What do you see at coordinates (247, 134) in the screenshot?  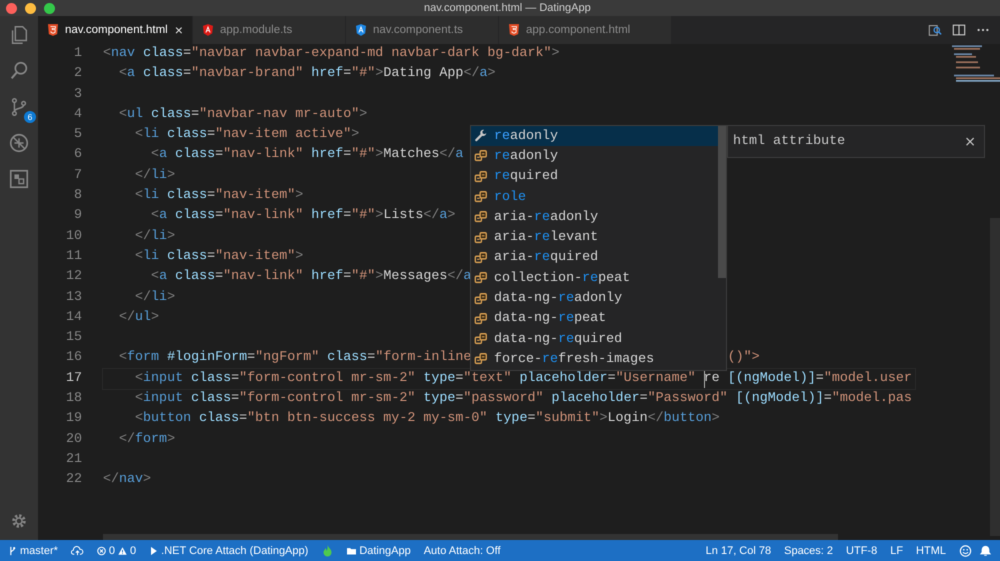 I see `code-line: <li class="nav-item active">` at bounding box center [247, 134].